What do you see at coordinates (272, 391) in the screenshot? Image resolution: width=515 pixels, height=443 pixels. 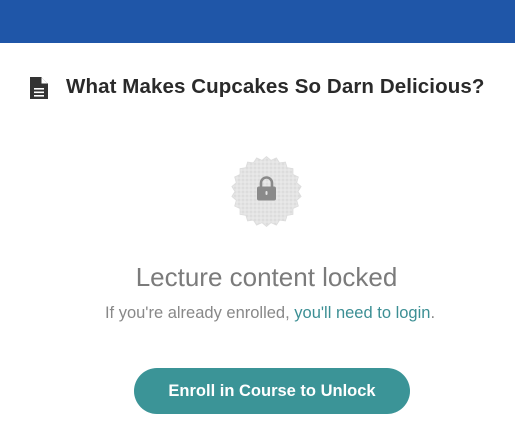 I see `enroll-button: Enroll in Course to Unlock` at bounding box center [272, 391].